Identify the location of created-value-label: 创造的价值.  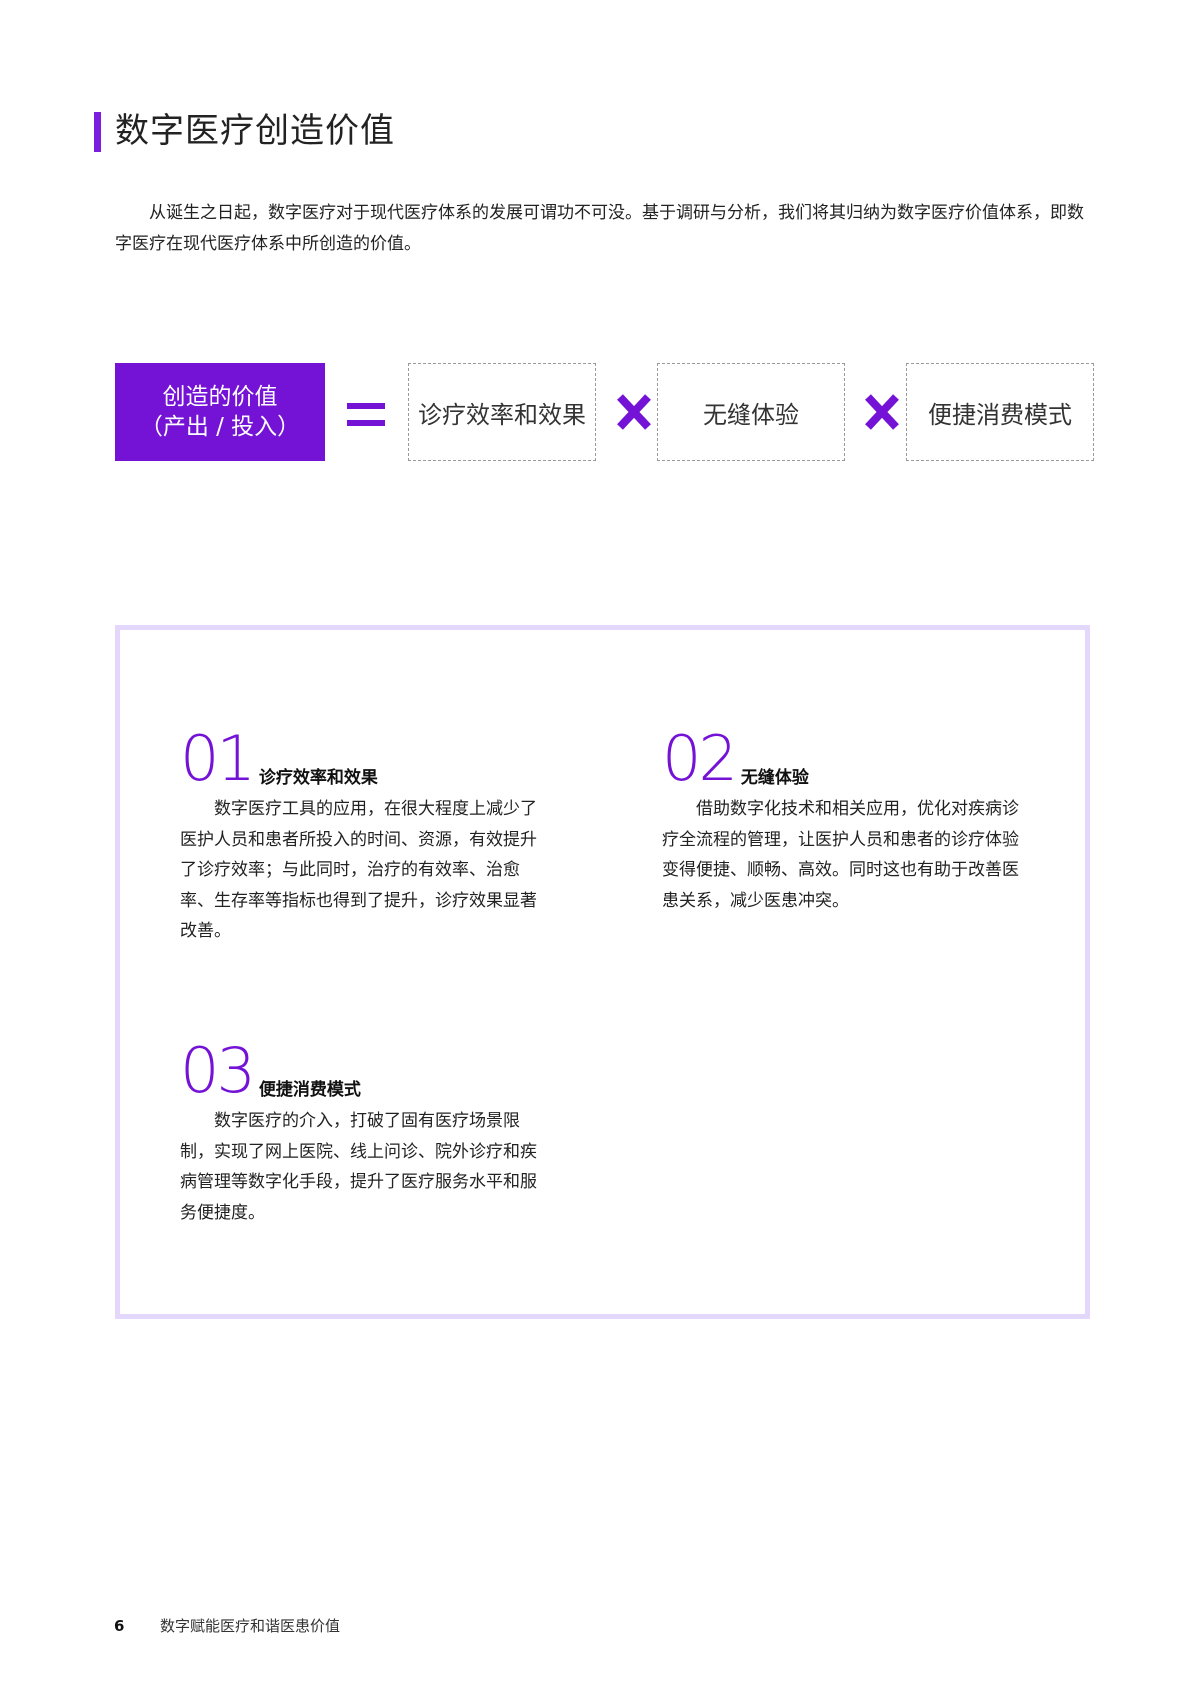
(220, 397).